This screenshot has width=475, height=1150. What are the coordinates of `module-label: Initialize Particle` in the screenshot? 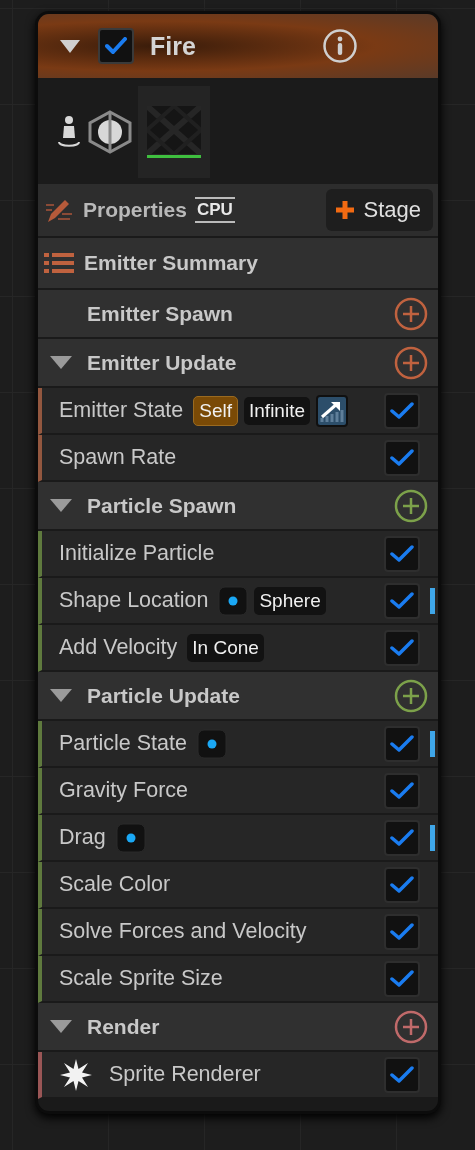 It's located at (137, 553).